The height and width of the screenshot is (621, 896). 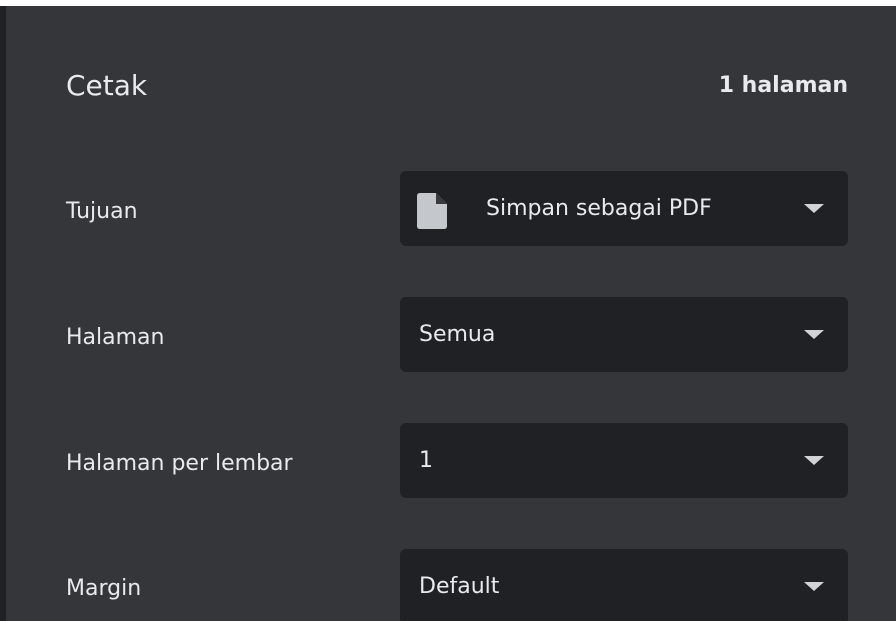 What do you see at coordinates (624, 334) in the screenshot?
I see `pages-select: Semua` at bounding box center [624, 334].